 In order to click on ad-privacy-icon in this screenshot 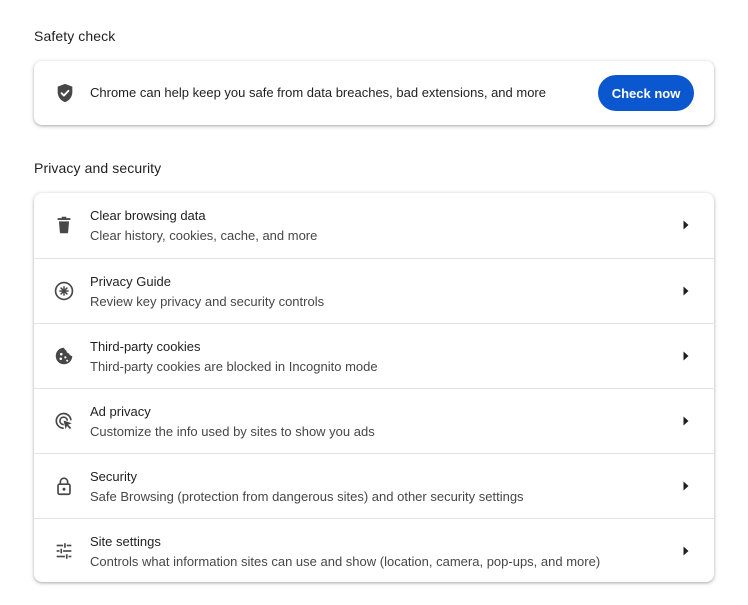, I will do `click(64, 421)`.